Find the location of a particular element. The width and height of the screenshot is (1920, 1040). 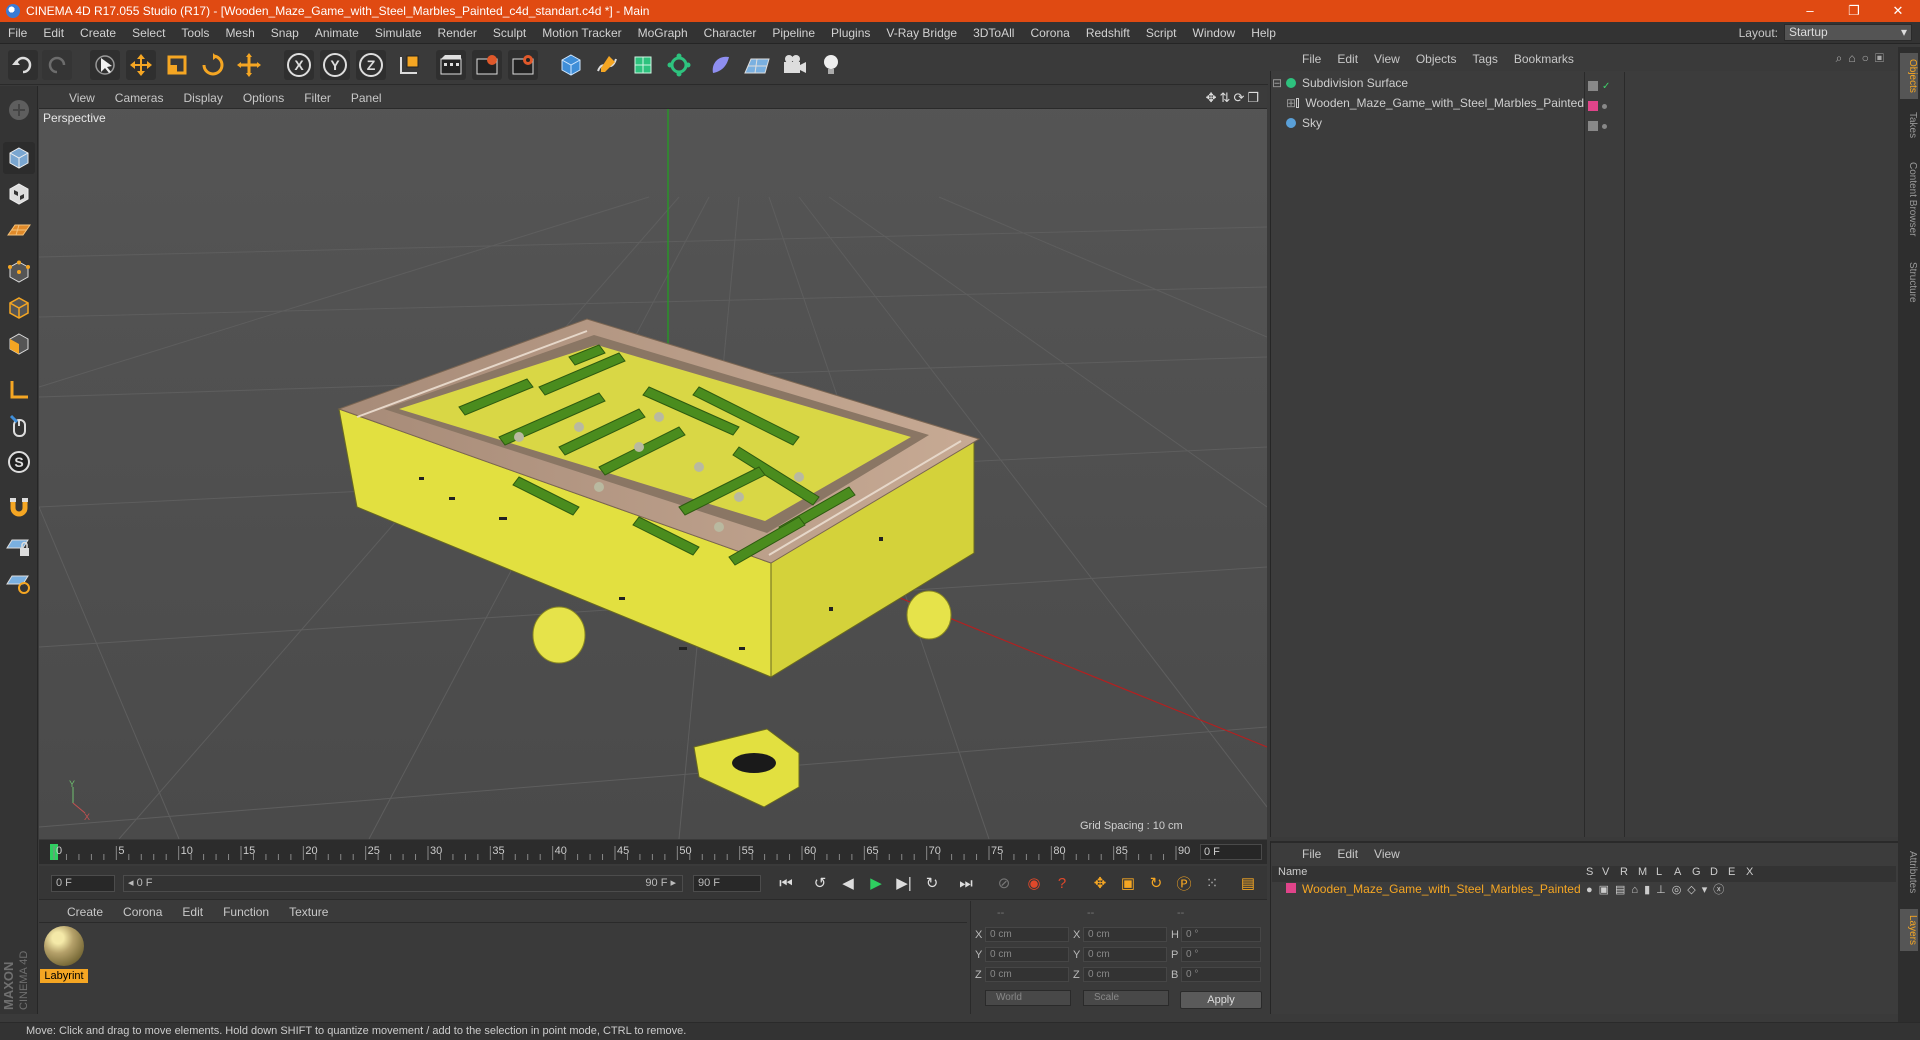

subdivision-surface-icon is located at coordinates (643, 65).